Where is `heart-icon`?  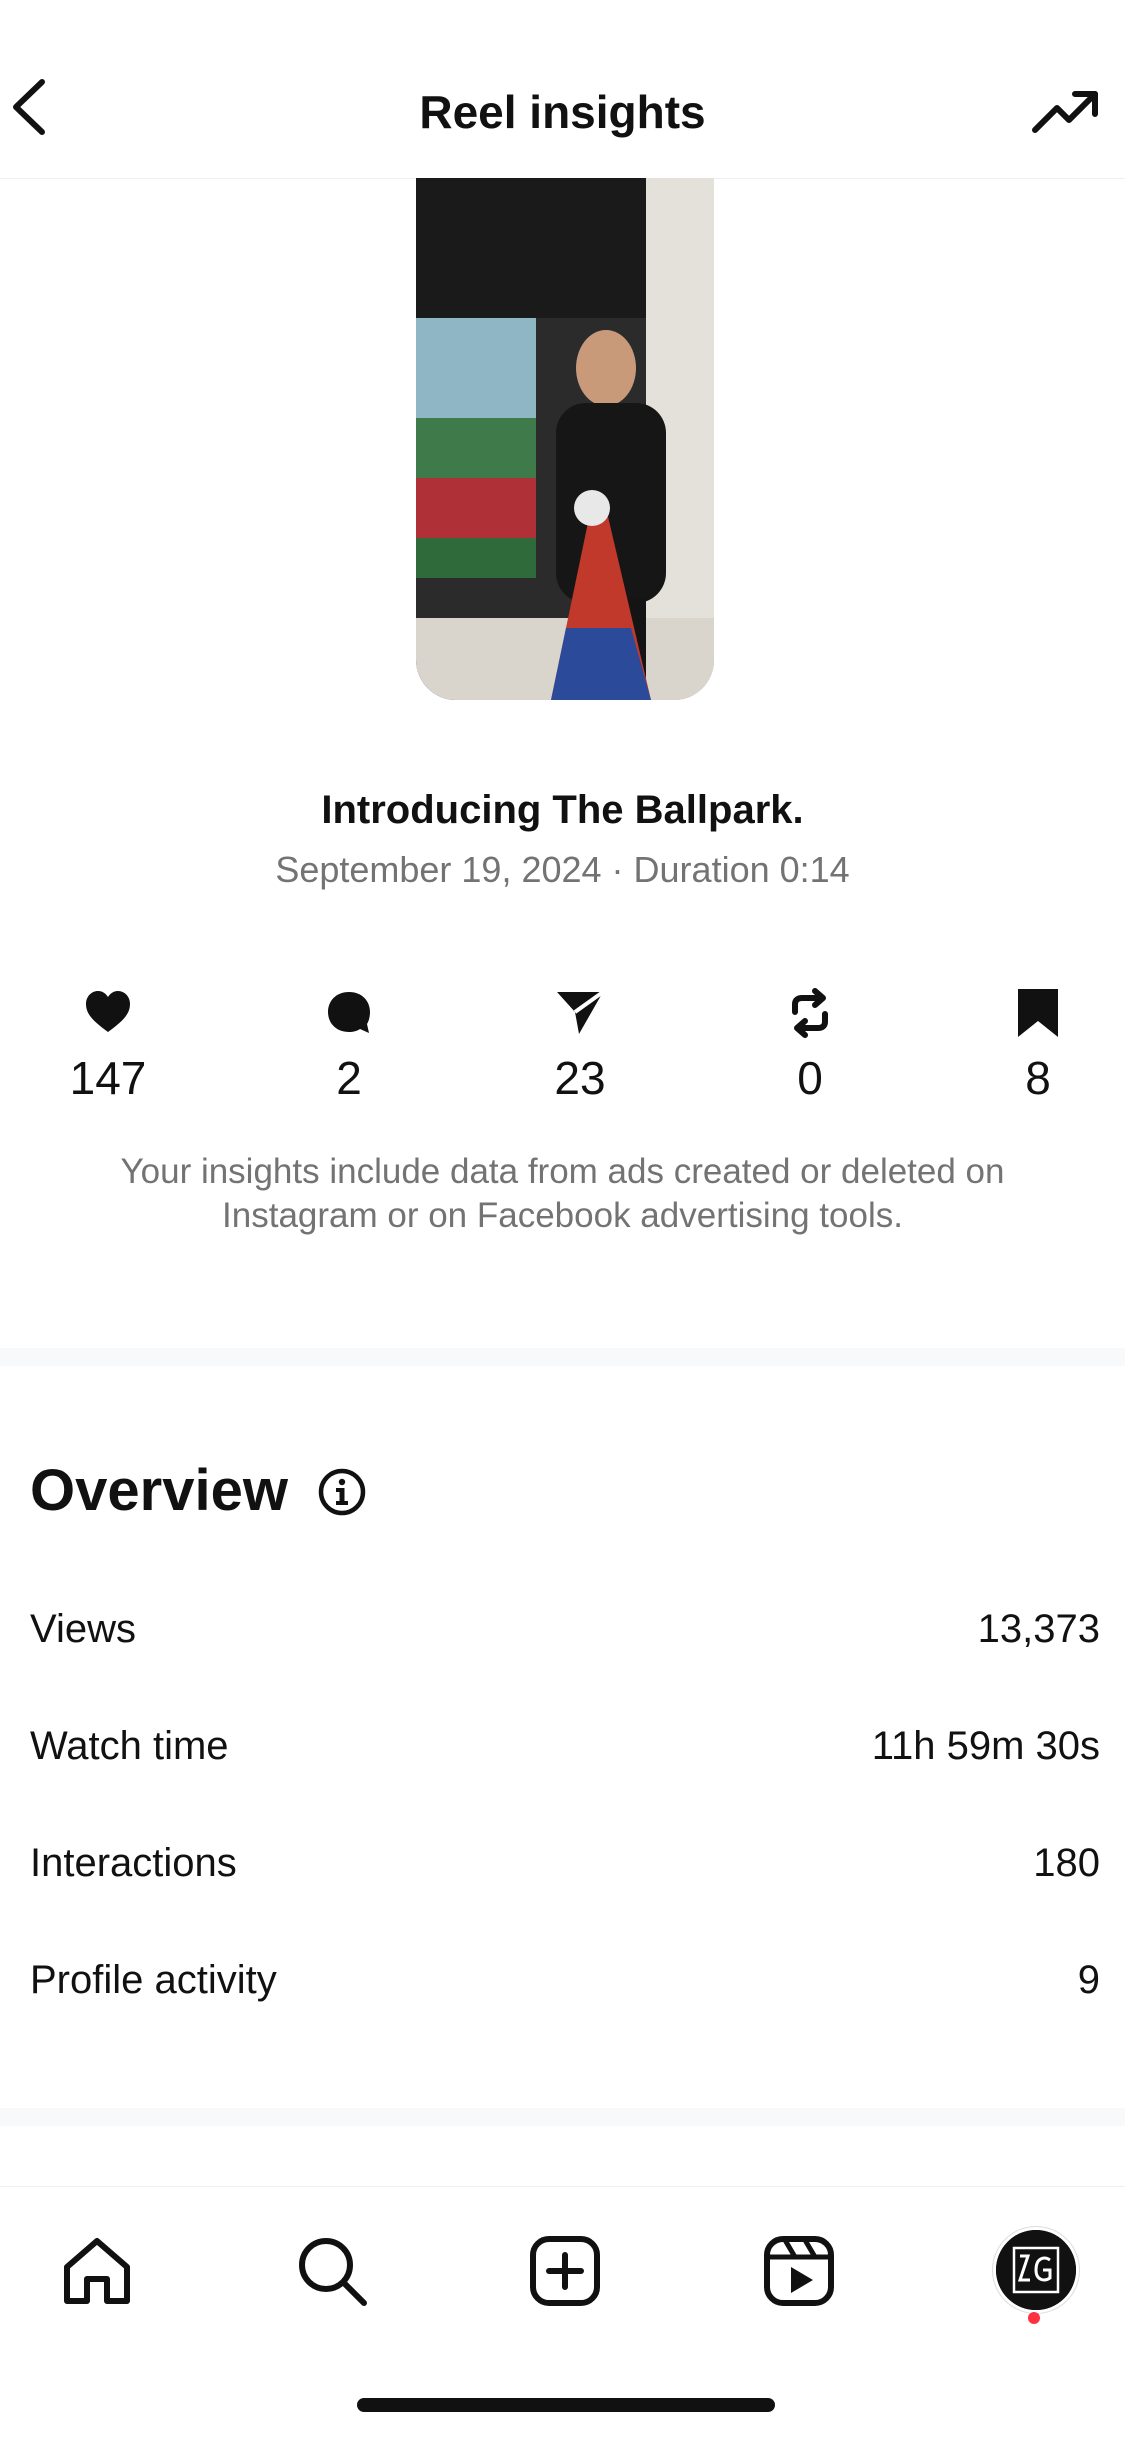 heart-icon is located at coordinates (108, 1011).